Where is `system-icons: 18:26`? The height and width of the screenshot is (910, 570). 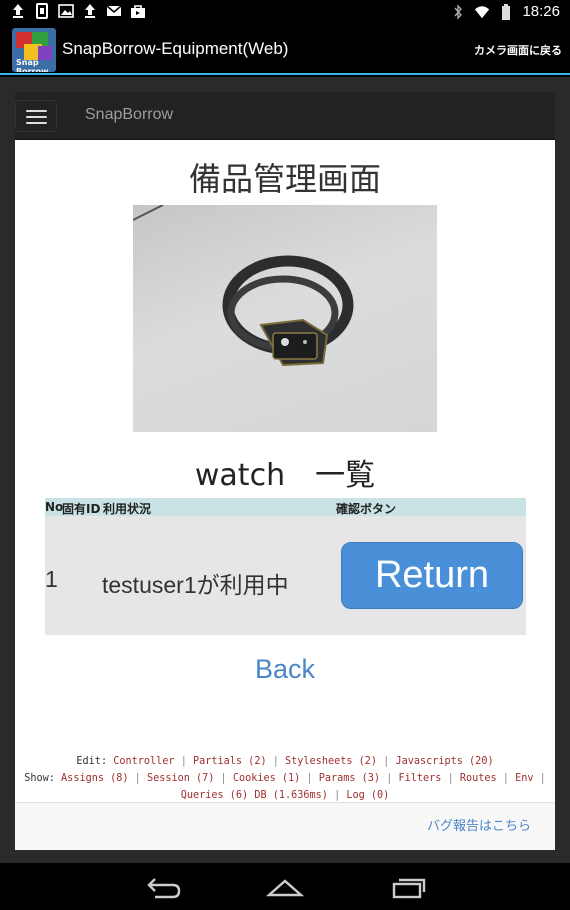
system-icons: 18:26 is located at coordinates (505, 11).